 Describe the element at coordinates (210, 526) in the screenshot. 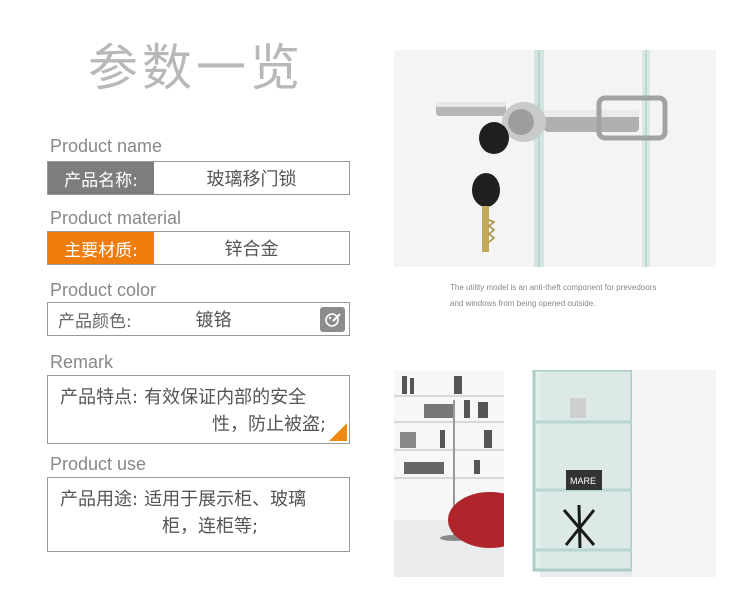

I see `product-use-value-line2: 柜，连柜等;` at that location.